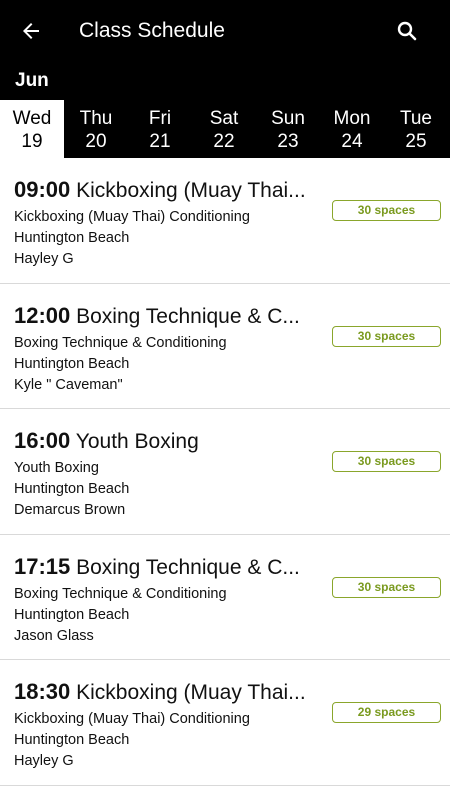  Describe the element at coordinates (32, 80) in the screenshot. I see `month-label: Jun` at that location.